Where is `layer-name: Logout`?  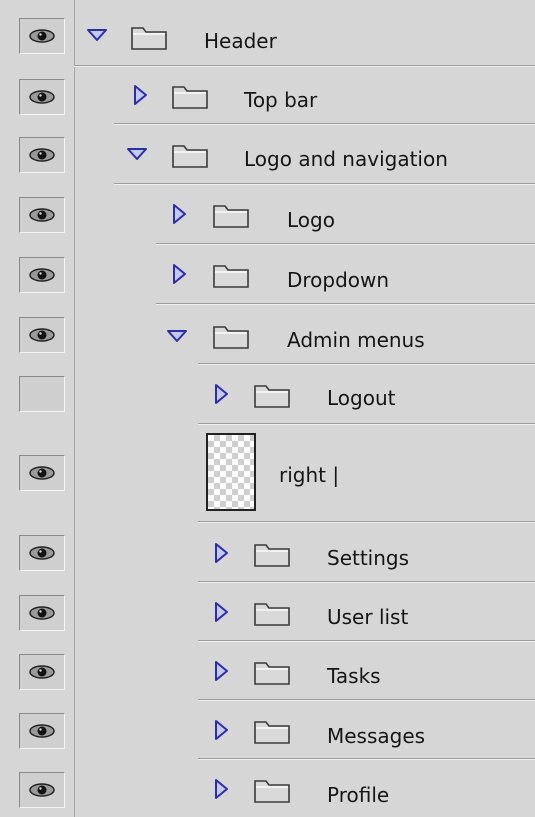 layer-name: Logout is located at coordinates (361, 398).